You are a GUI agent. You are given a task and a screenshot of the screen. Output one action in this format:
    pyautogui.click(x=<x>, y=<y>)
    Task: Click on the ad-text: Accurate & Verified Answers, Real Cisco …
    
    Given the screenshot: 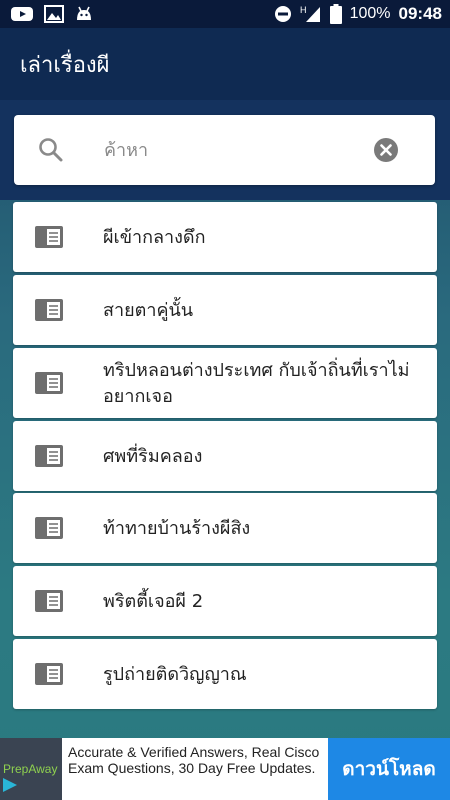 What is the action you would take?
    pyautogui.click(x=194, y=760)
    